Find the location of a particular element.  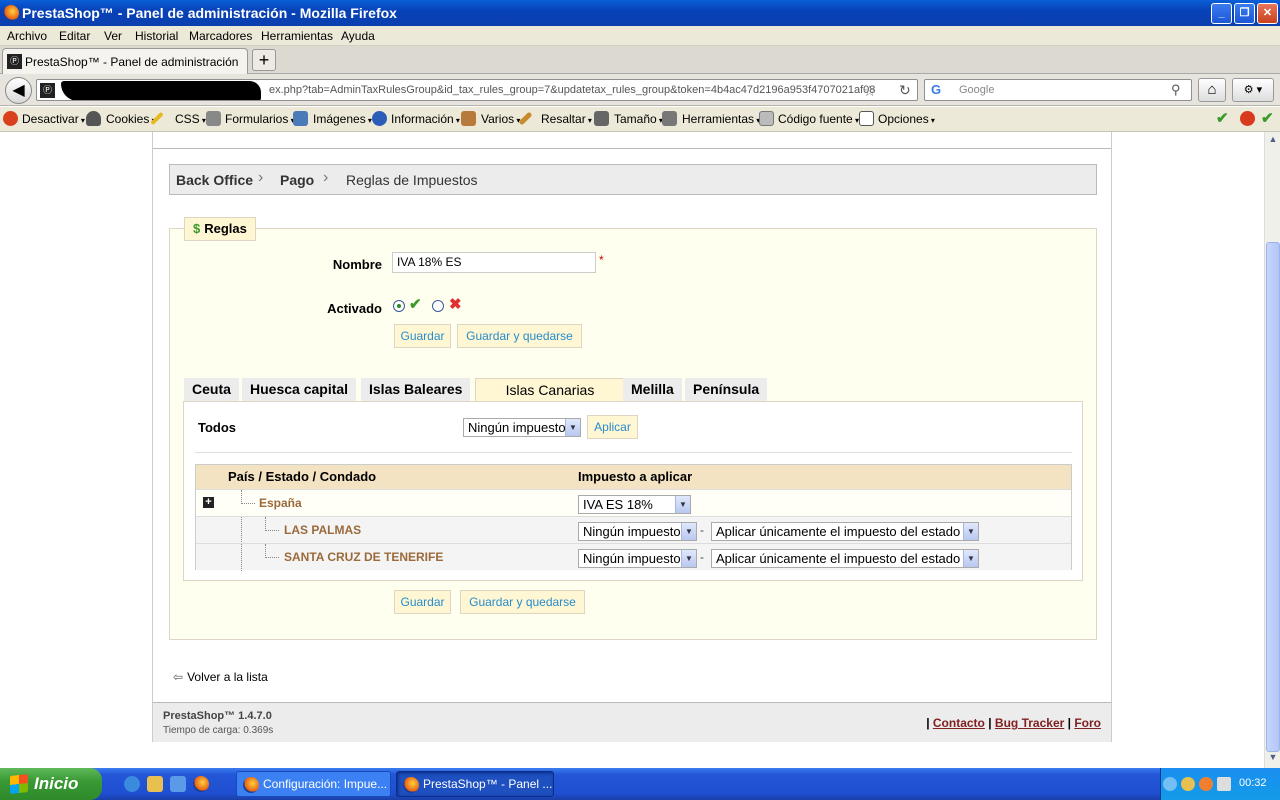

menu-editar: Editar is located at coordinates (74, 36).